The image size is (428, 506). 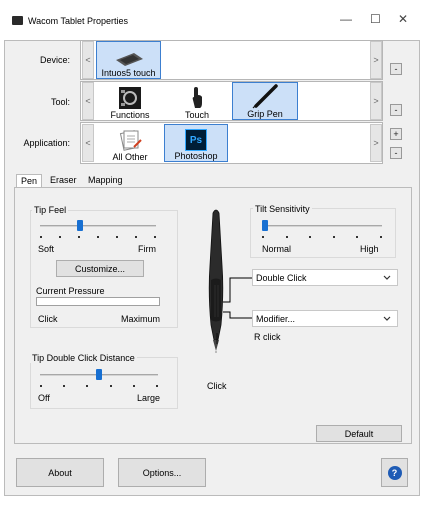 I want to click on title-bar: Wacom Tablet Properties — ☐ ✕, so click(x=214, y=20).